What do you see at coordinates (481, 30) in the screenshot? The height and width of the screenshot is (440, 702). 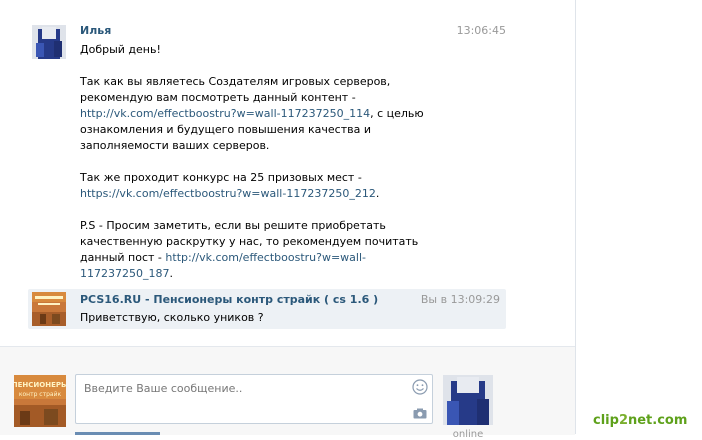 I see `message-time: 13:06:45` at bounding box center [481, 30].